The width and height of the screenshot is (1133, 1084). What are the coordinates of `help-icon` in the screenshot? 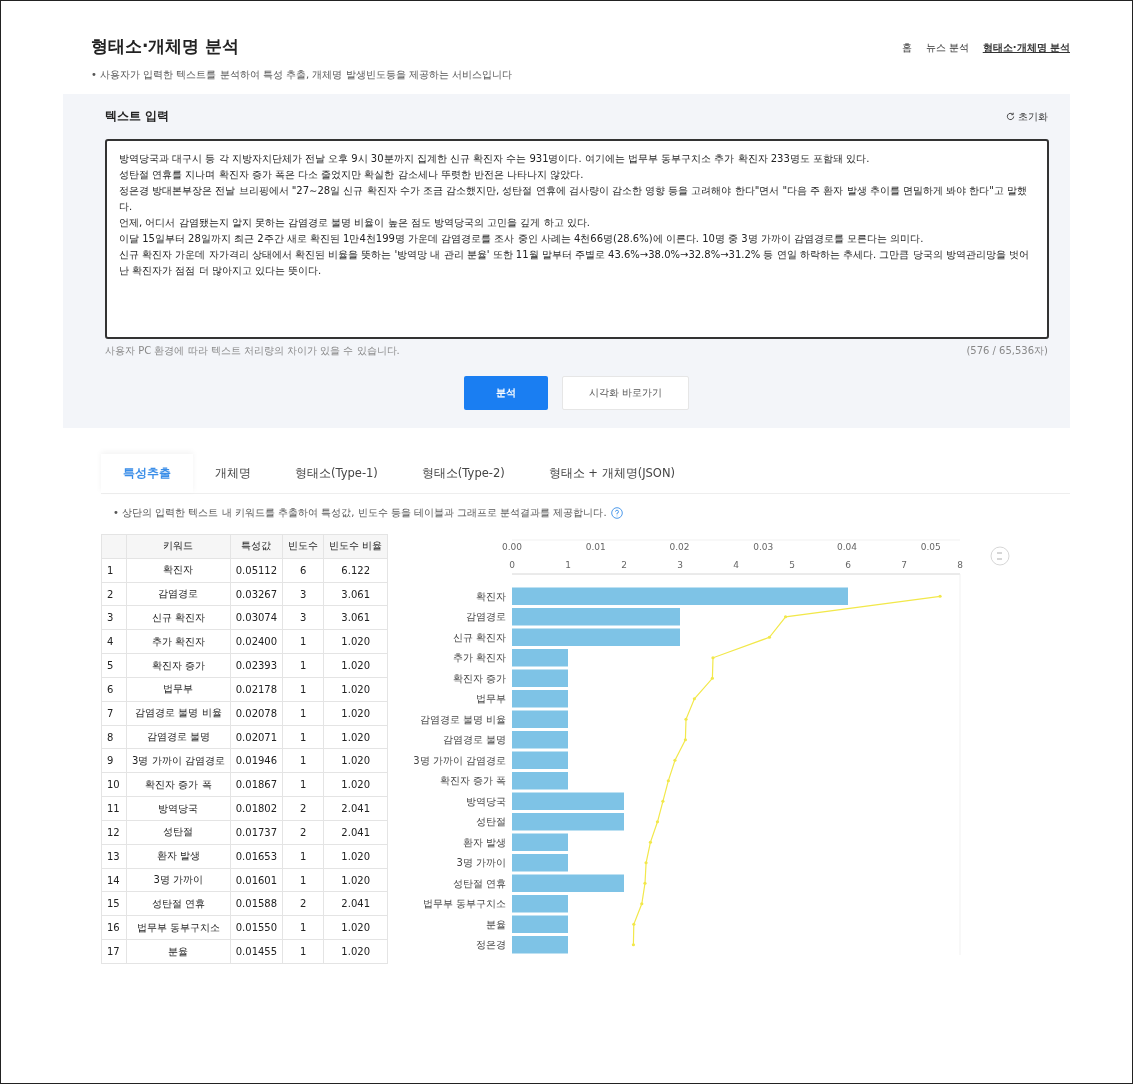 It's located at (616, 513).